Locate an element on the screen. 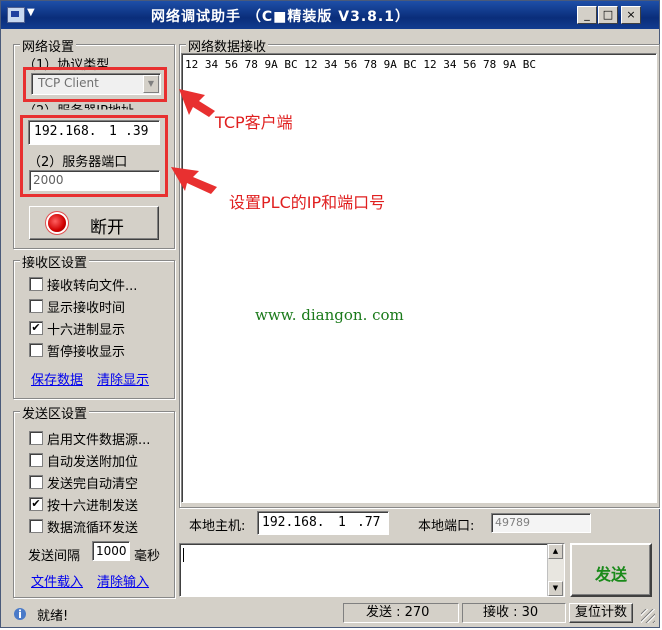 The width and height of the screenshot is (662, 630). send-settings-legend: 发送区设置 is located at coordinates (55, 412).